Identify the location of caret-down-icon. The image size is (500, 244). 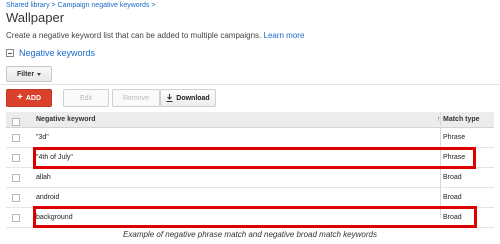
(39, 74).